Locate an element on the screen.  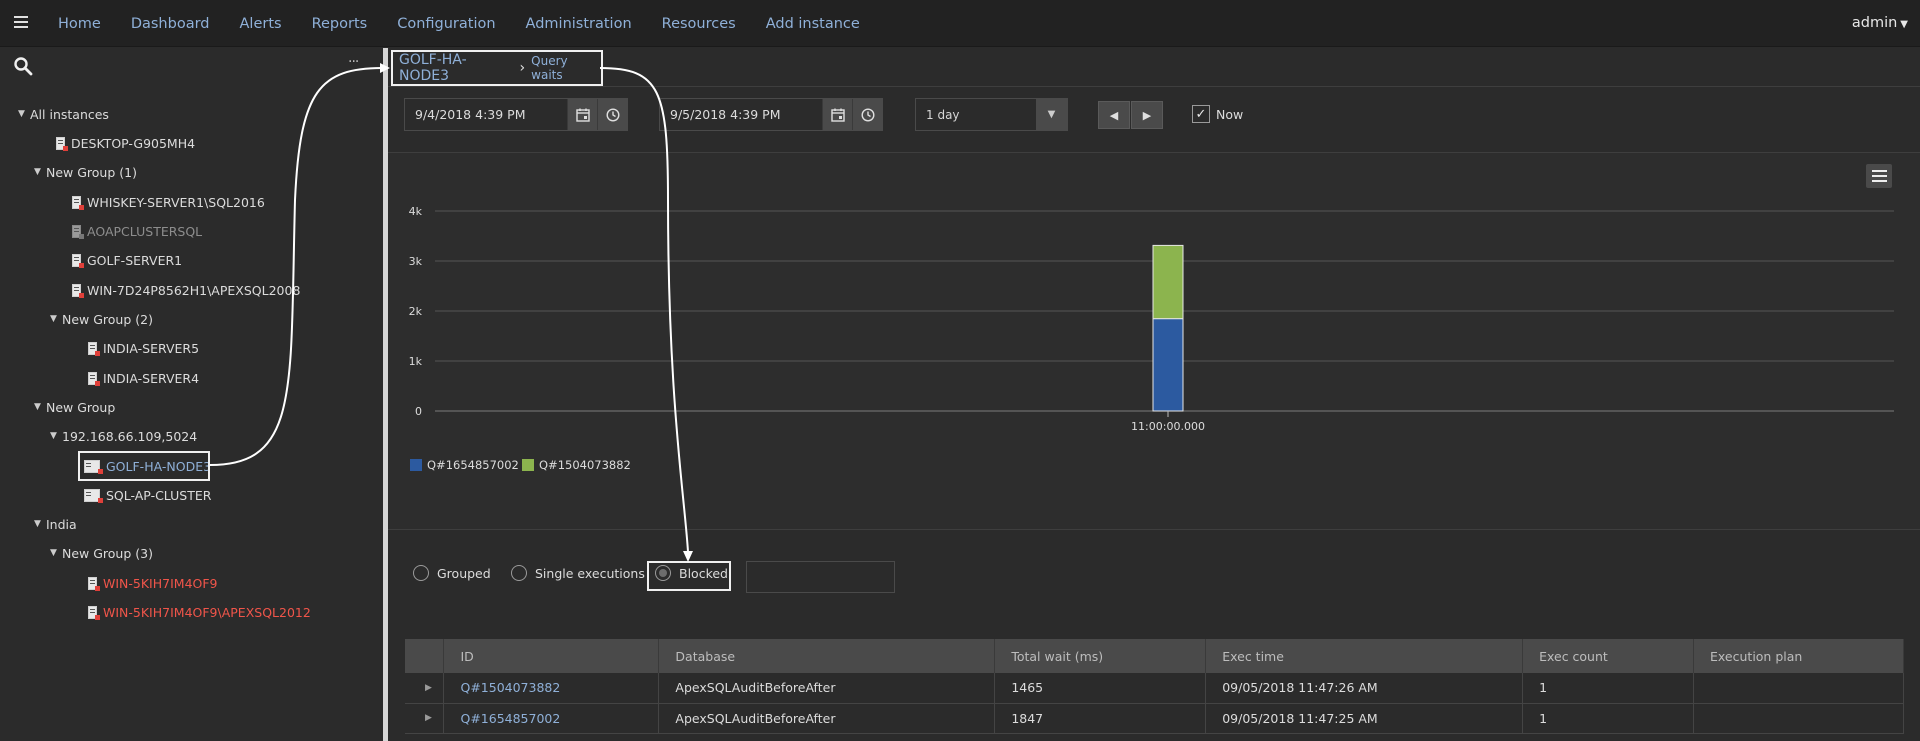
tree-node-server: WHISKEY-SERVER1\SQL2016 is located at coordinates (168, 202).